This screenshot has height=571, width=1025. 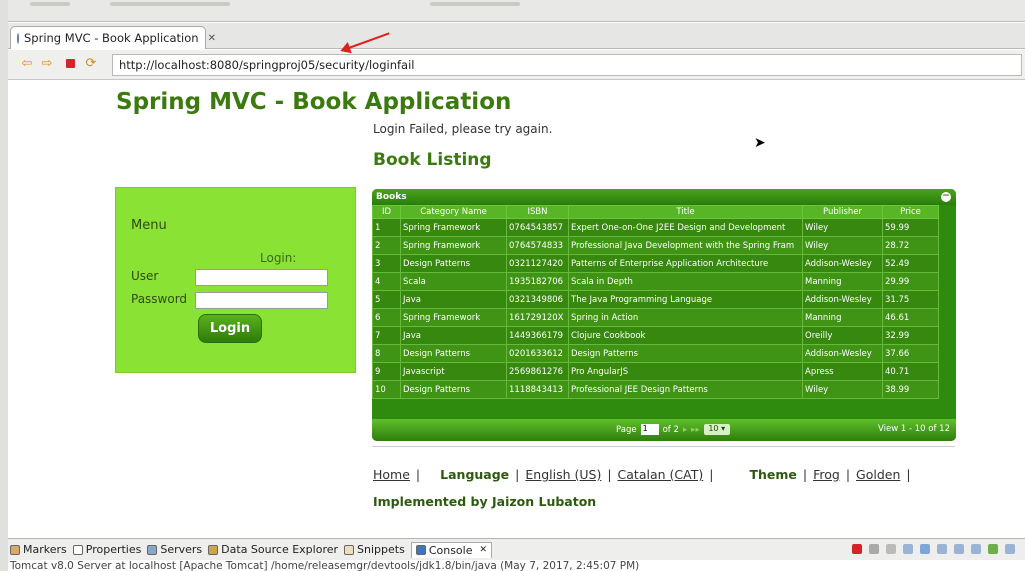 What do you see at coordinates (145, 276) in the screenshot?
I see `user-label: User` at bounding box center [145, 276].